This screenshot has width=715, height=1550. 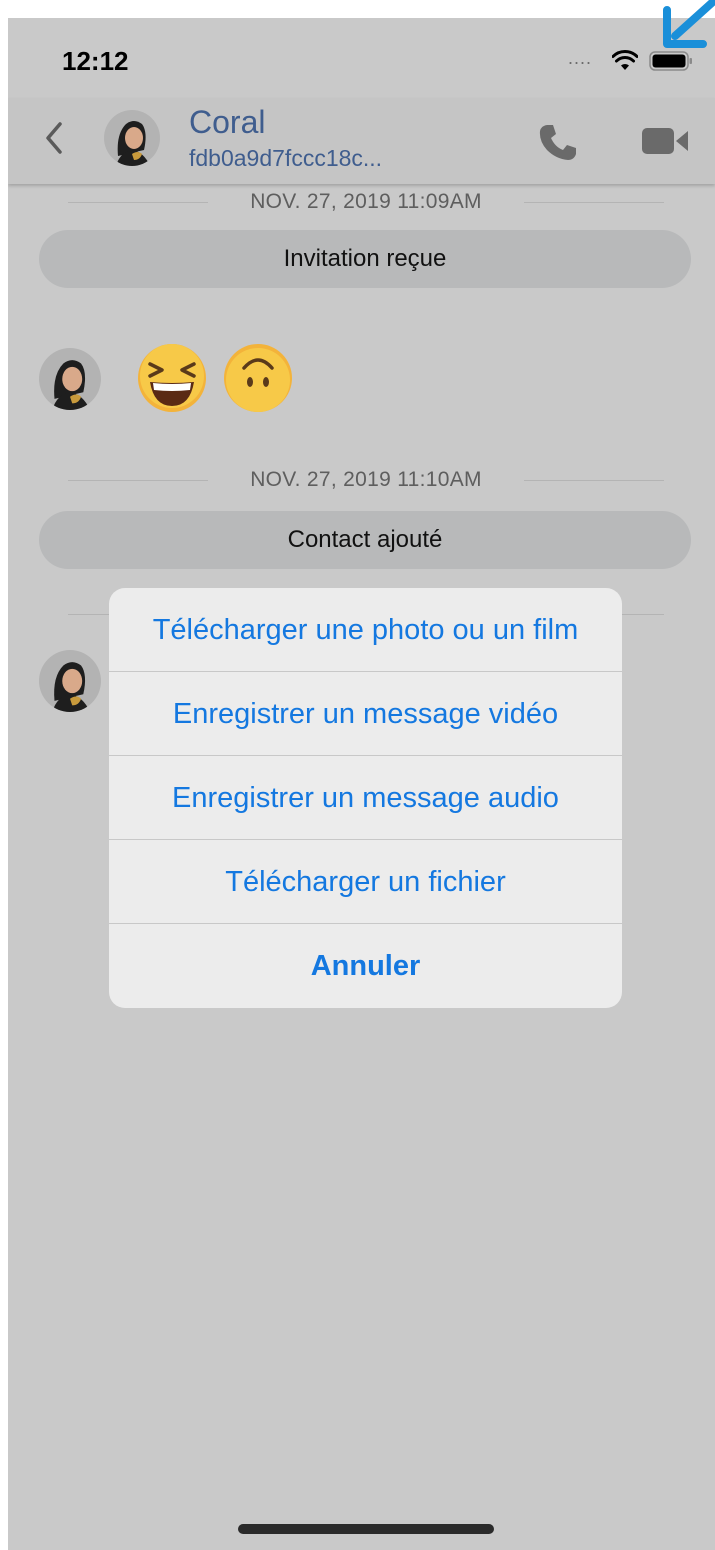 I want to click on upload-photo-or-video-button: Télécharger une photo ou un film, so click(x=365, y=630).